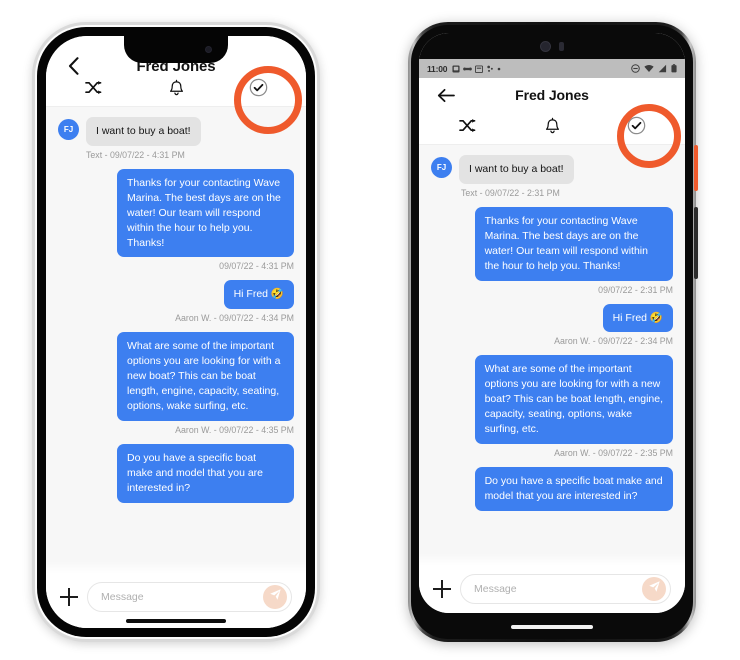 Image resolution: width=740 pixels, height=660 pixels. Describe the element at coordinates (696, 243) in the screenshot. I see `volume-button` at that location.